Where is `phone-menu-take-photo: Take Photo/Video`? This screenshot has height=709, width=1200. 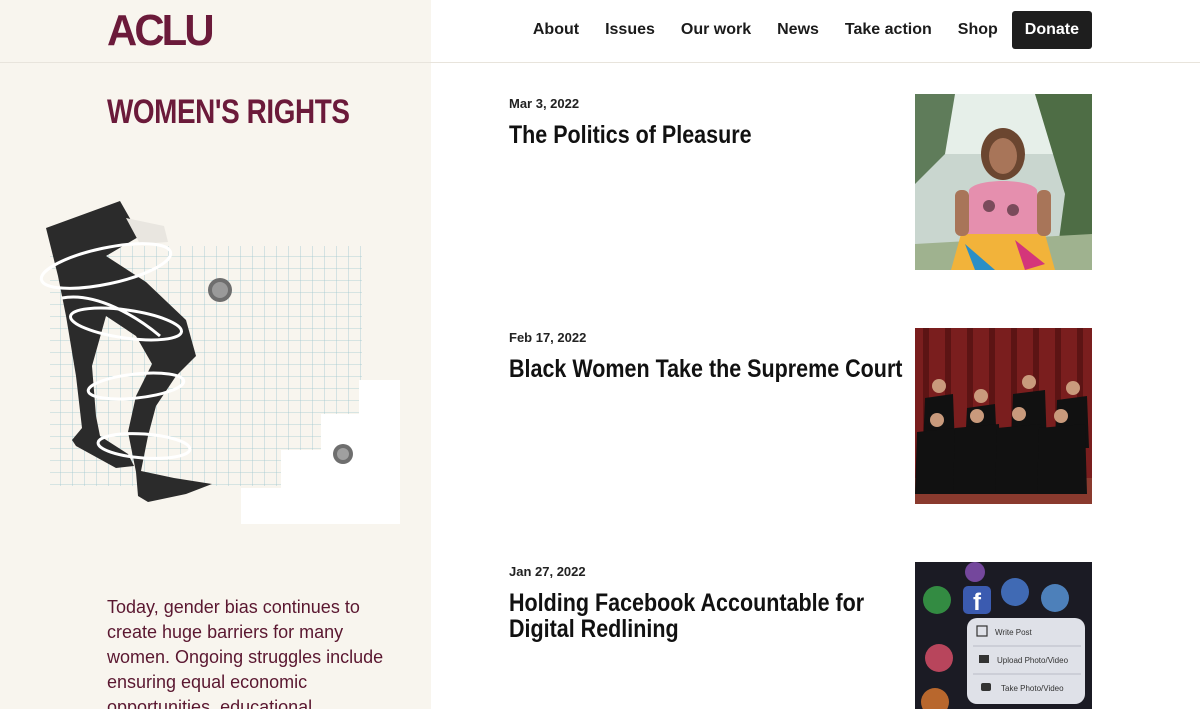
phone-menu-take-photo: Take Photo/Video is located at coordinates (1032, 688).